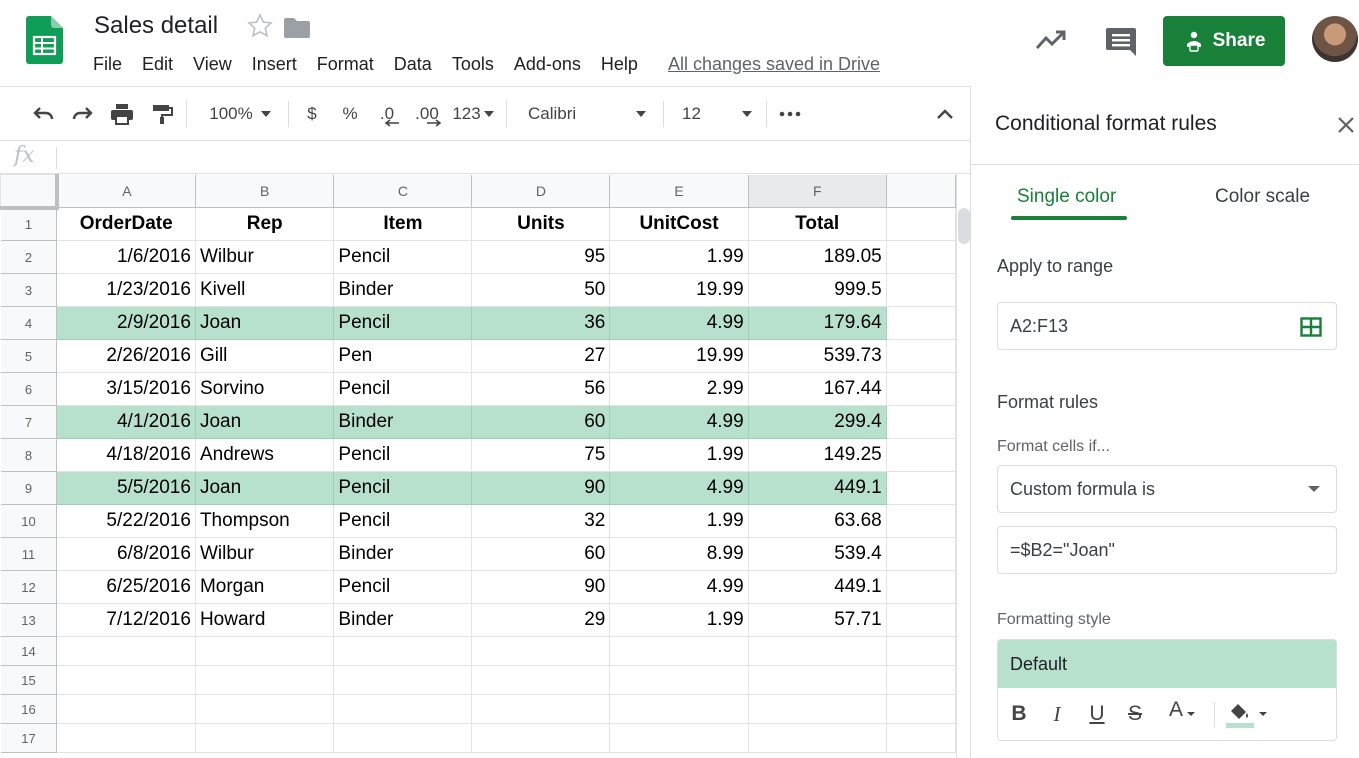 This screenshot has height=758, width=1359. I want to click on row-header: 8, so click(29, 455).